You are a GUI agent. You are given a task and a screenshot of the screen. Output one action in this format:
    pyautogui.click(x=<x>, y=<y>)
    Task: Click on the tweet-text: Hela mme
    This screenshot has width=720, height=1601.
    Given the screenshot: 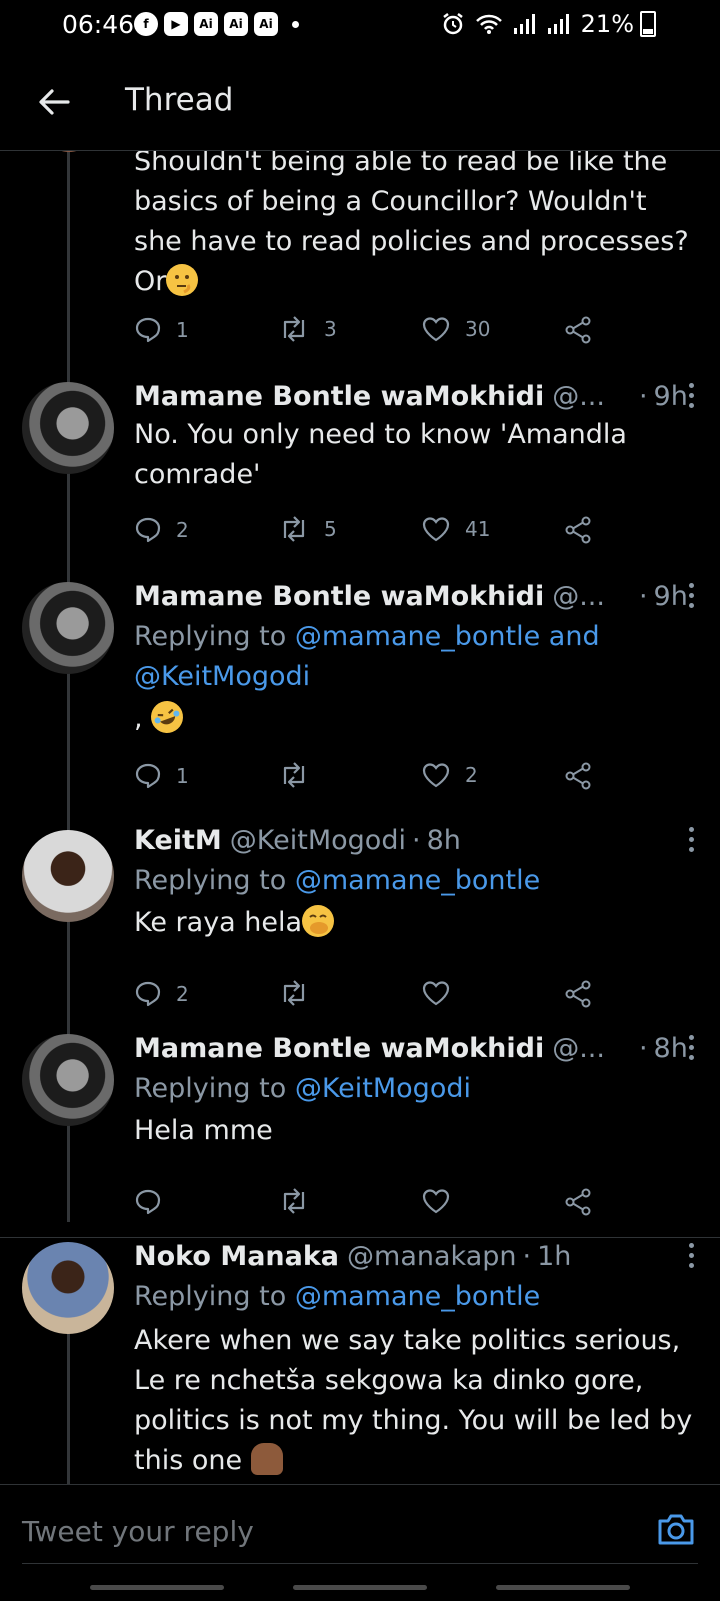 What is the action you would take?
    pyautogui.click(x=203, y=1130)
    